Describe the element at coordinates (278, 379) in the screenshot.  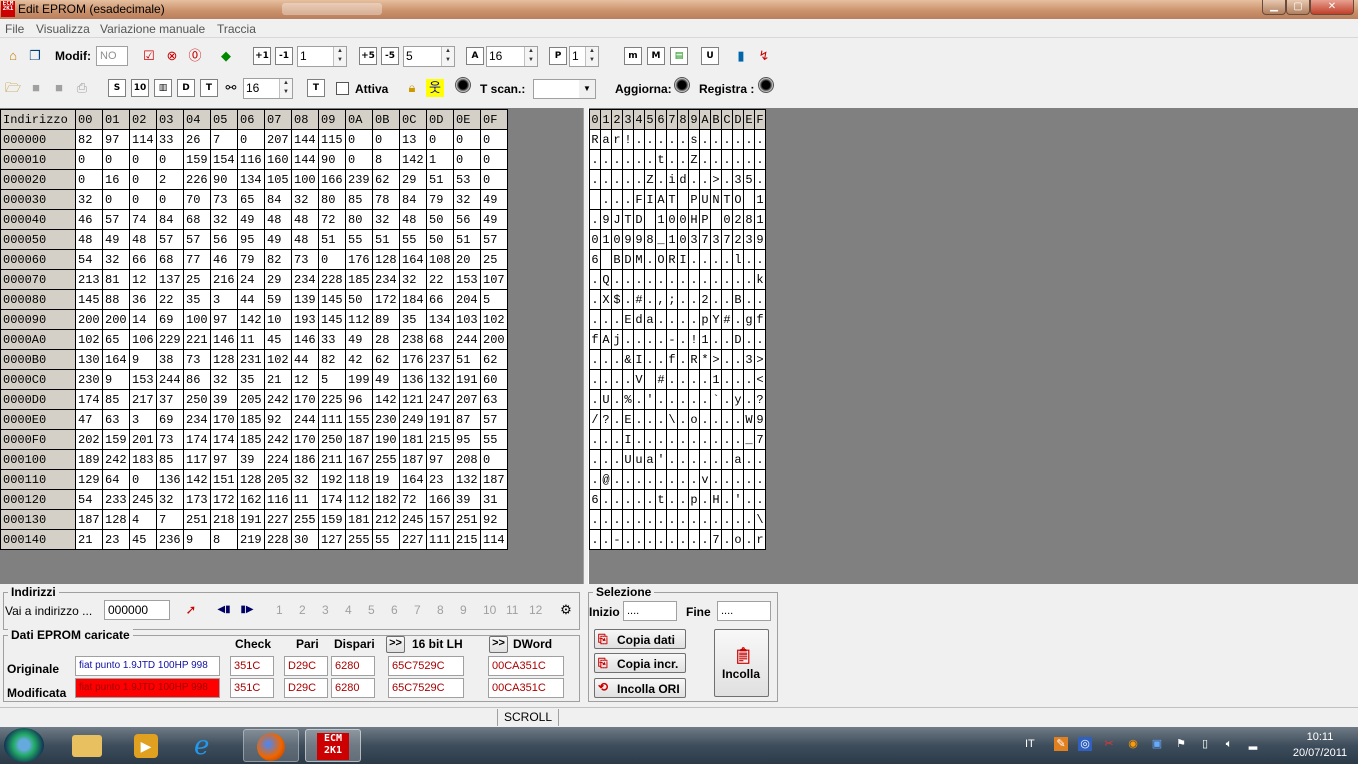
I see `hex-cell: 21` at that location.